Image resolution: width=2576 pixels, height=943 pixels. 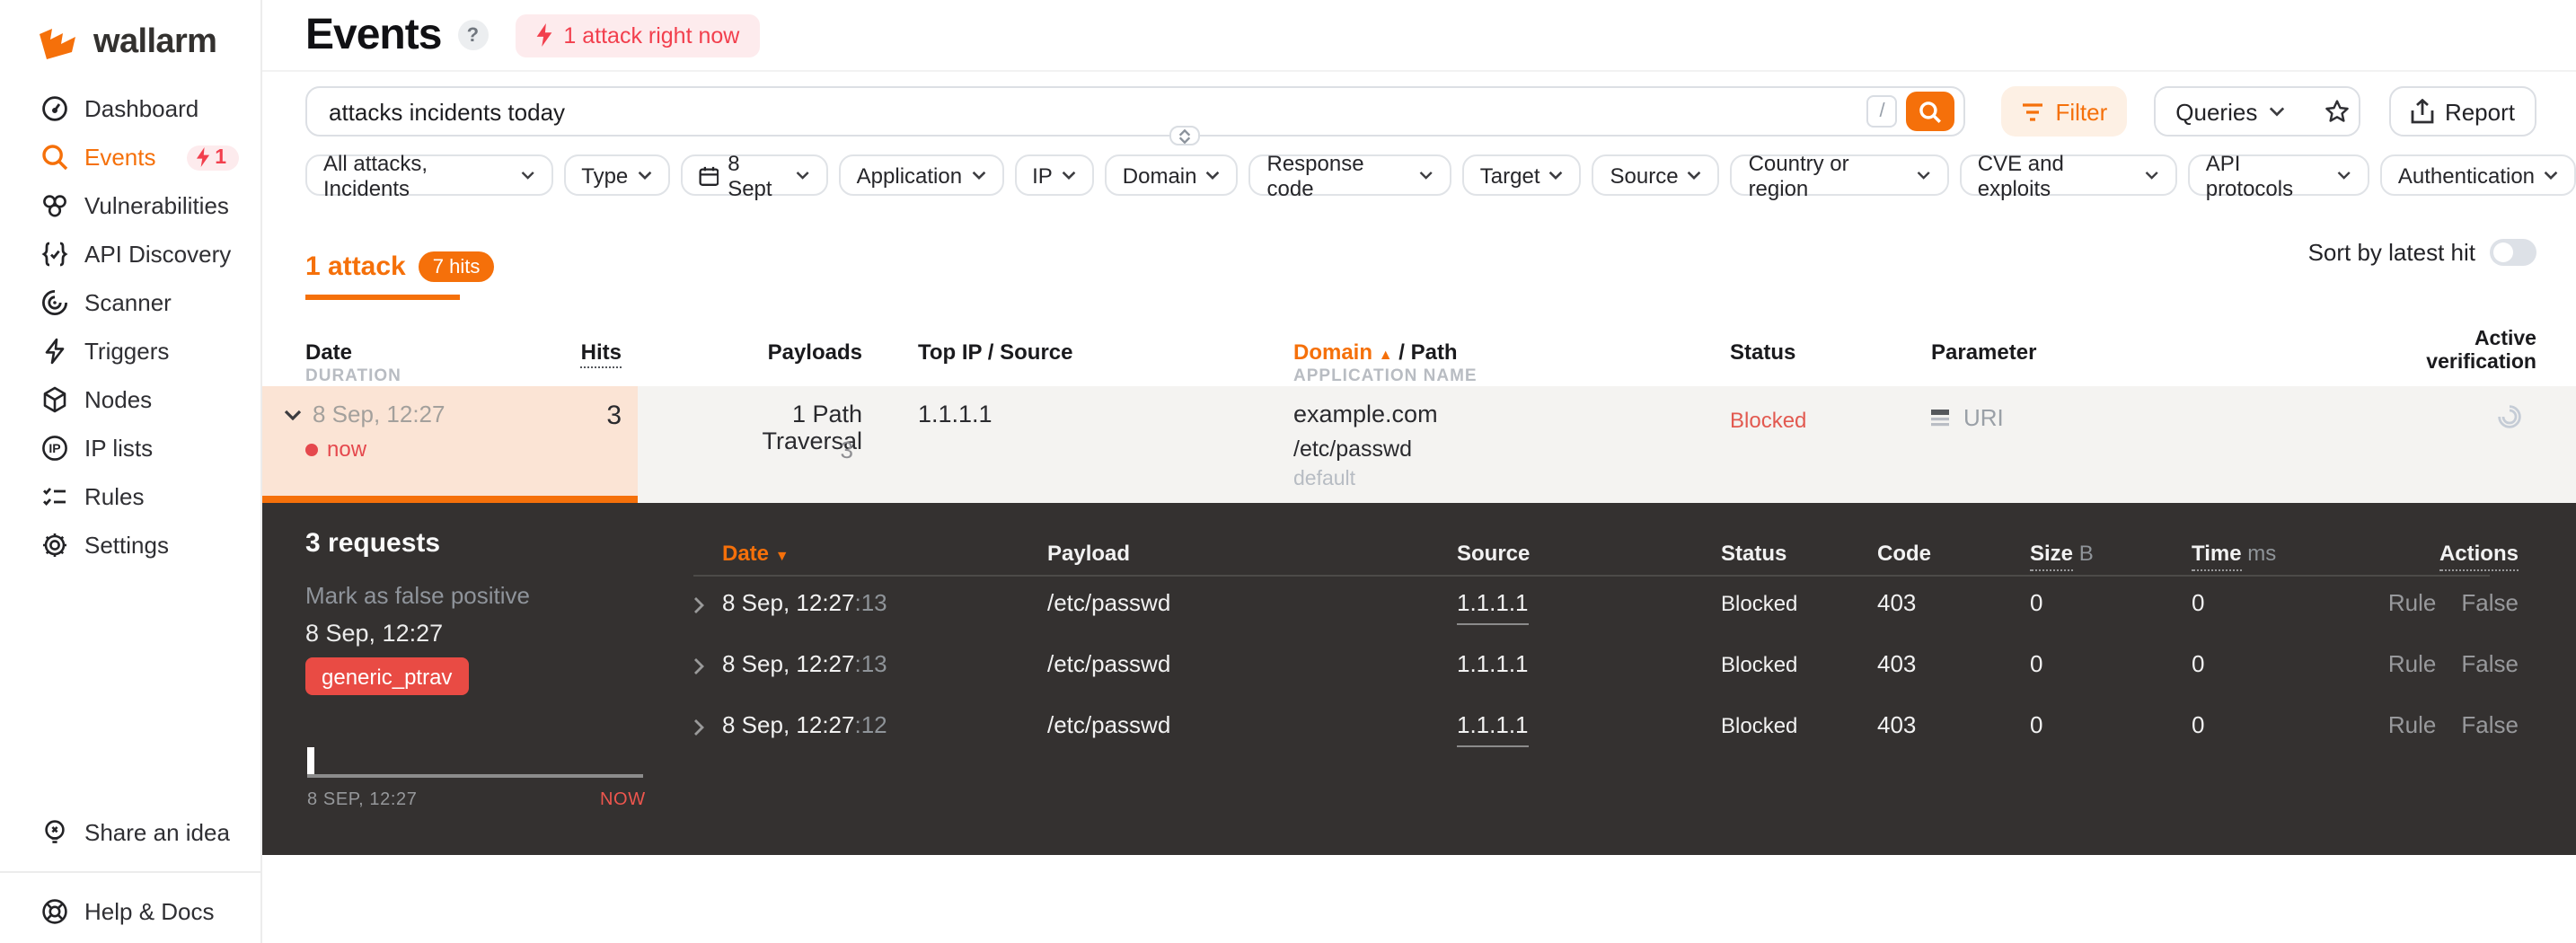 I want to click on col-hits: Hits, so click(x=568, y=353).